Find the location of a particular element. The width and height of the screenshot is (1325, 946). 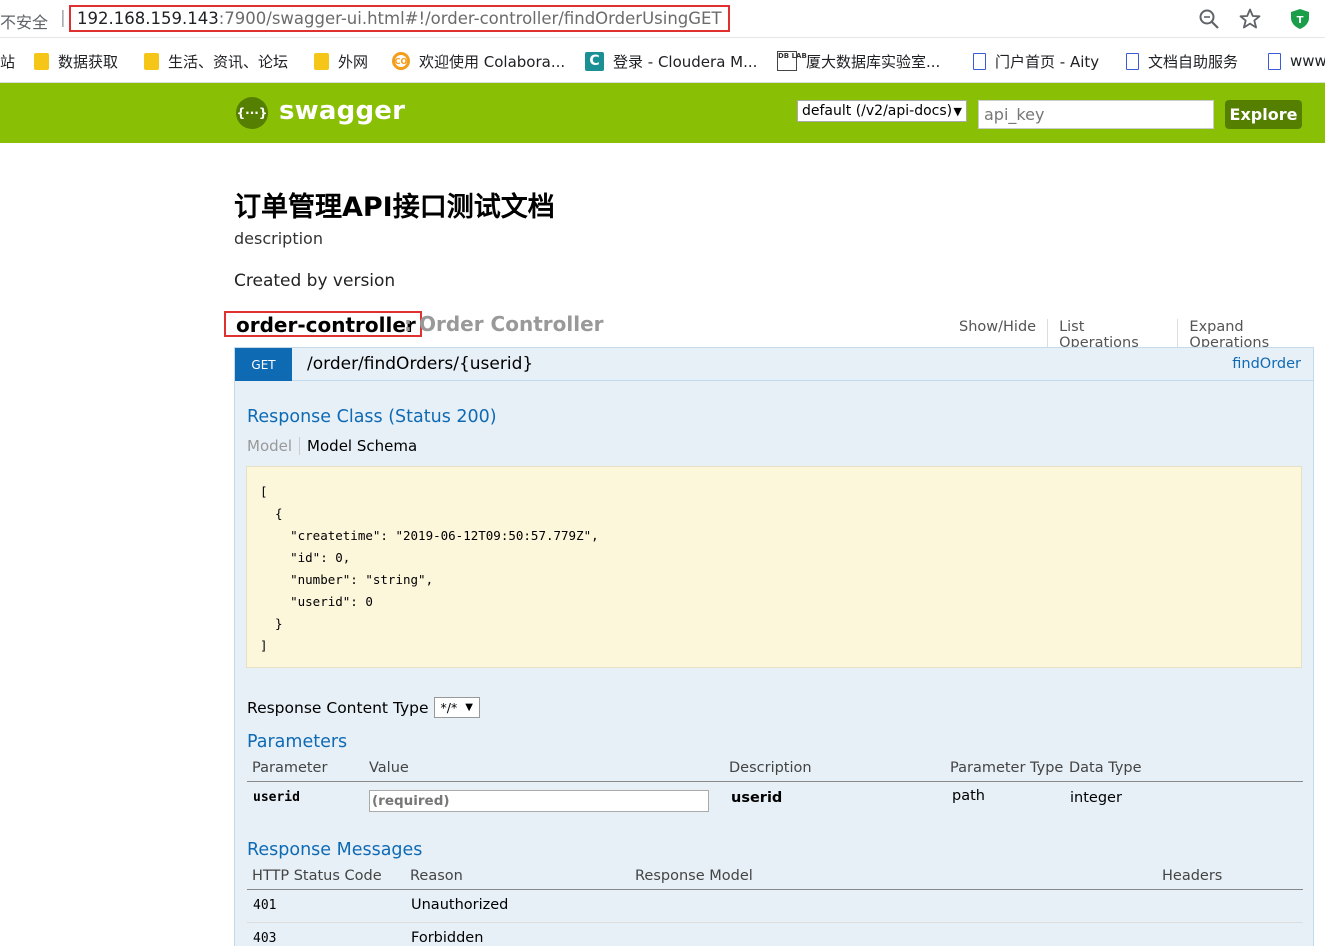

column-header: Reason is located at coordinates (436, 876).